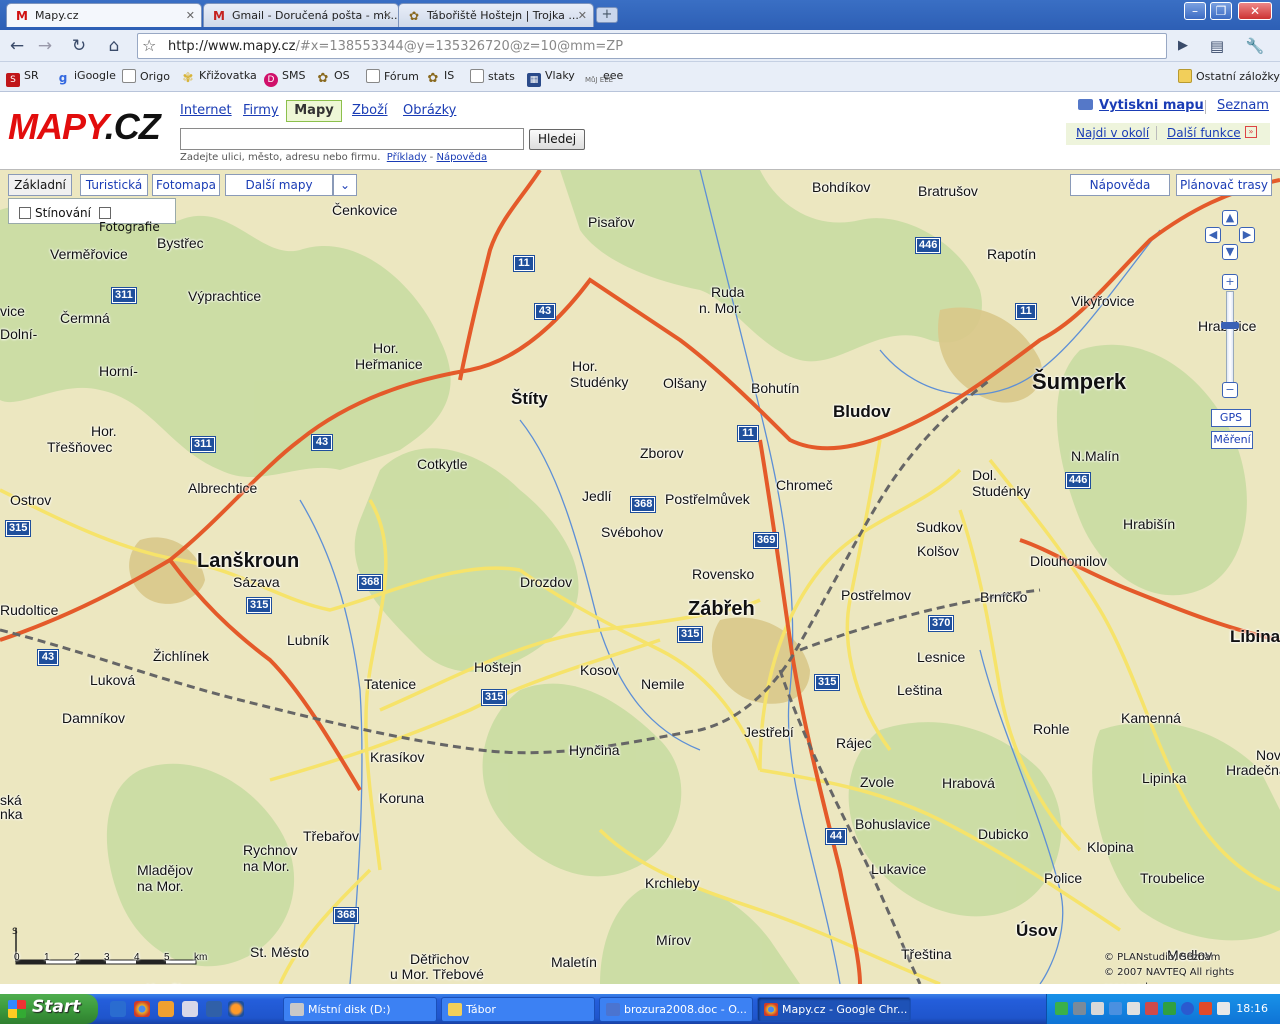 This screenshot has height=1024, width=1280. Describe the element at coordinates (557, 139) in the screenshot. I see `search-button: Hledej` at that location.